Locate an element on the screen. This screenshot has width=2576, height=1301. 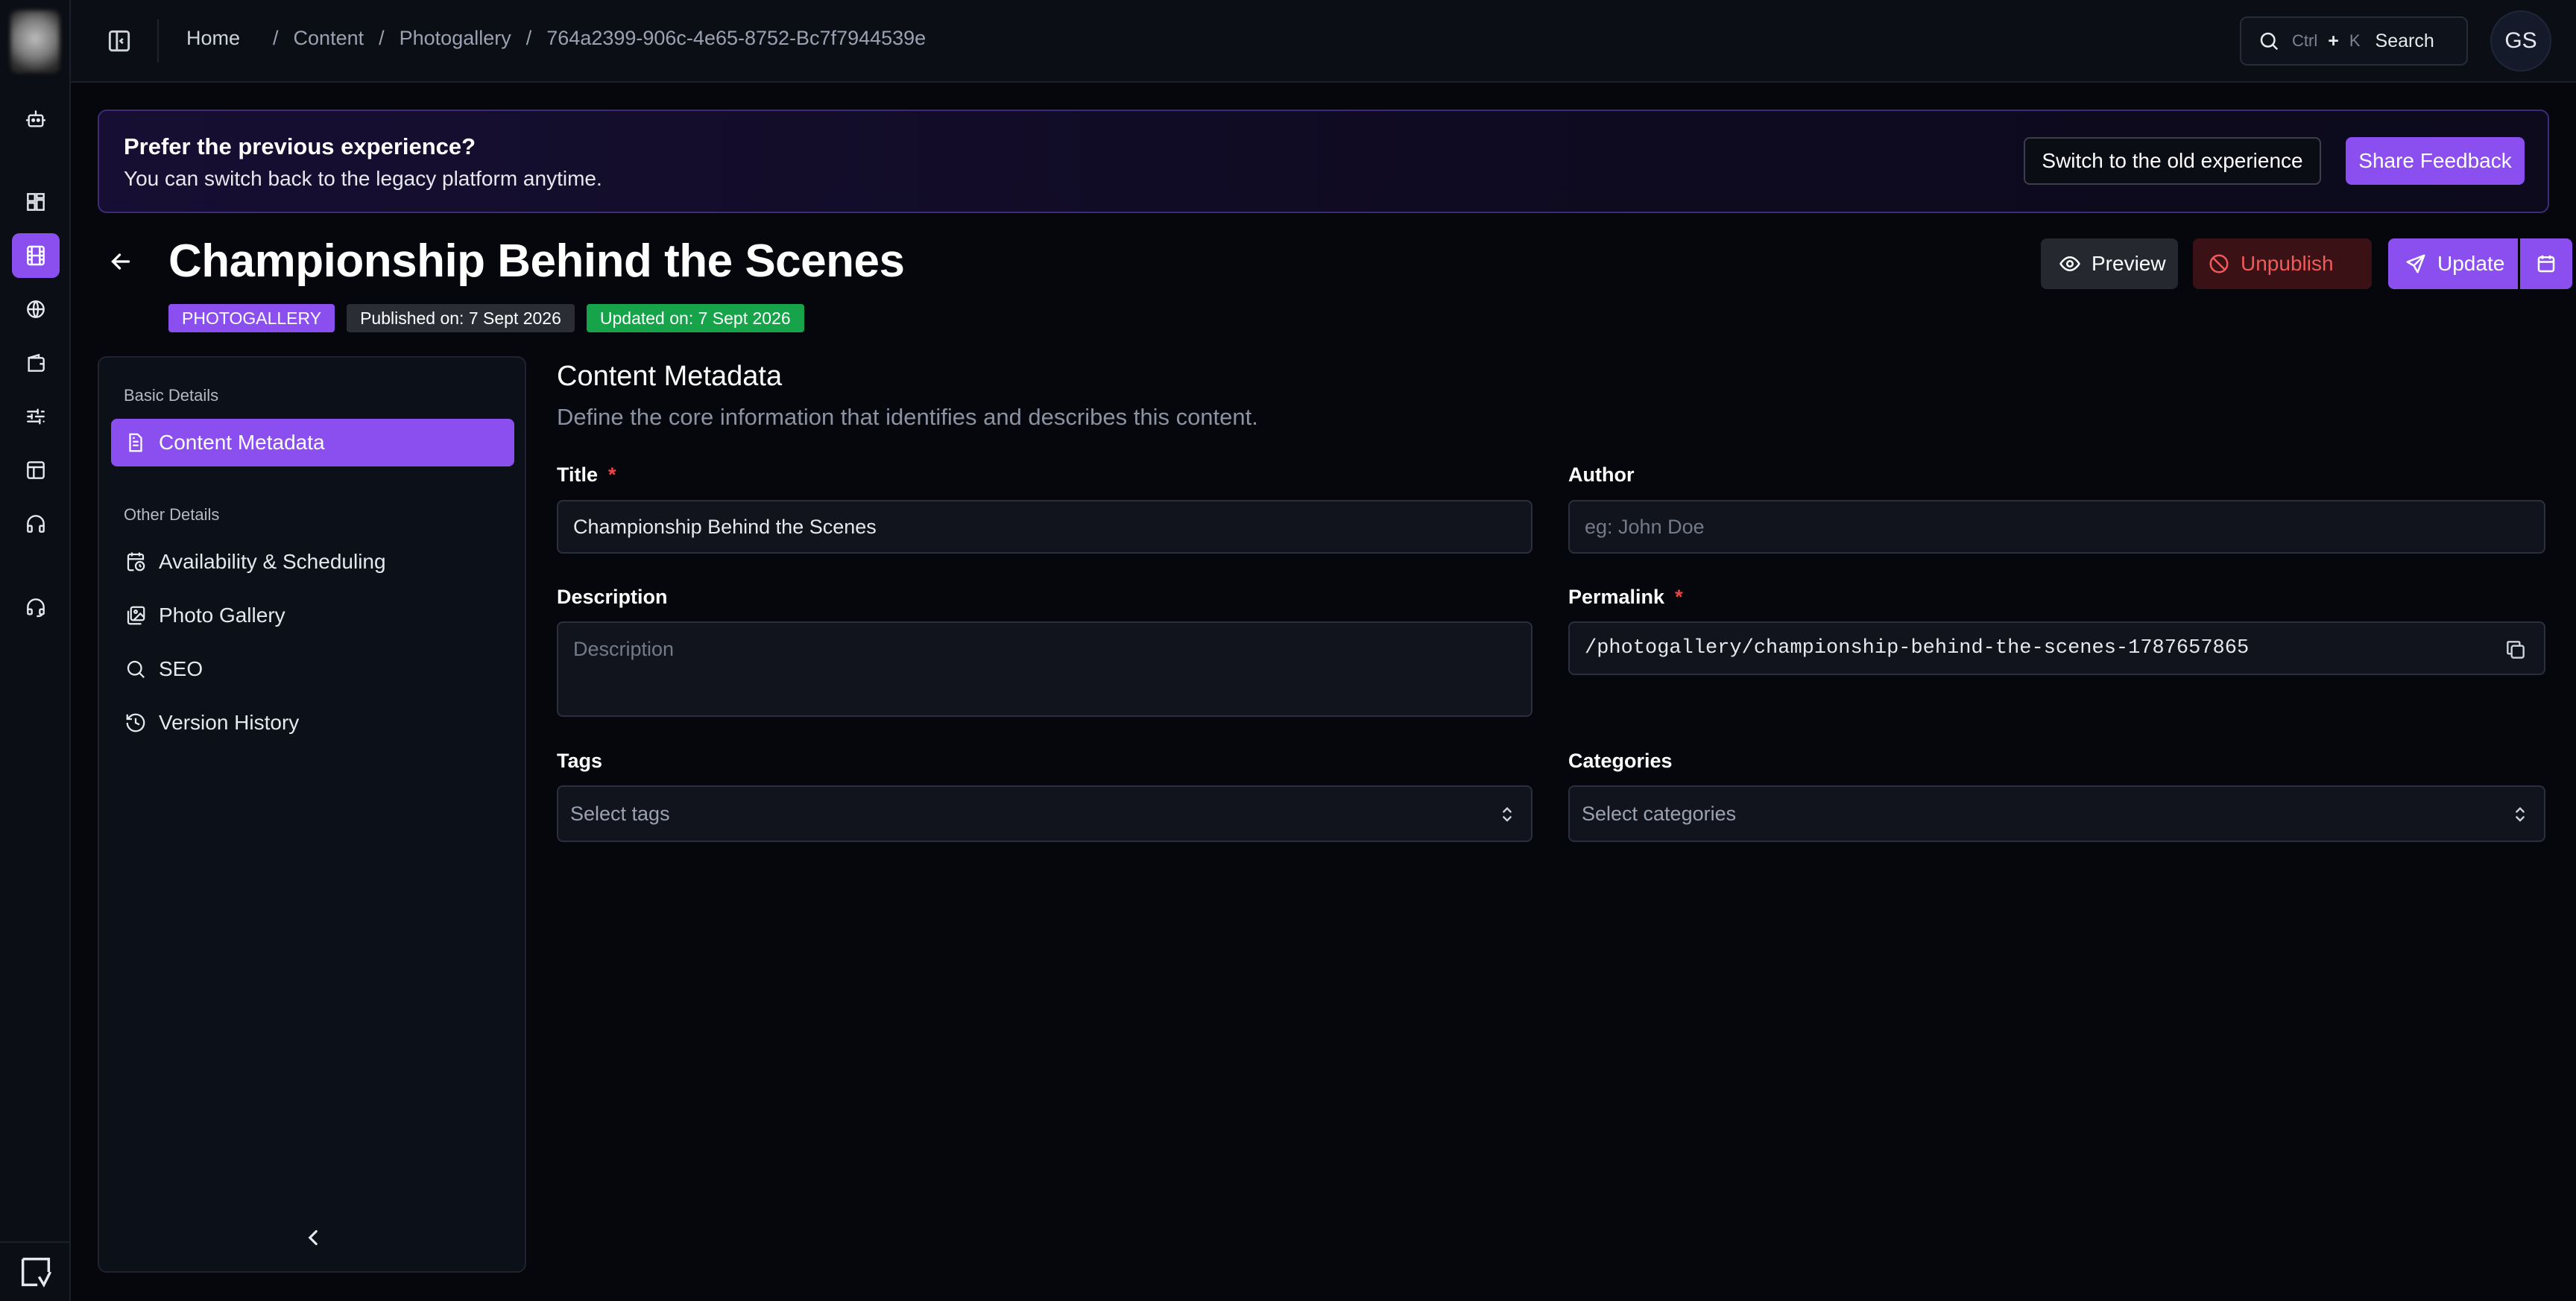
film-icon is located at coordinates (36, 255).